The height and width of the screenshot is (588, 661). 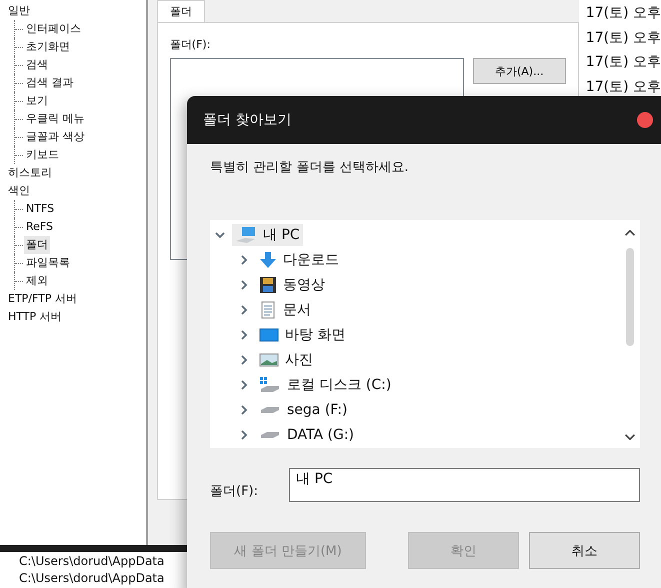 I want to click on dialog-title: 폴더 찾아보기, so click(x=247, y=120).